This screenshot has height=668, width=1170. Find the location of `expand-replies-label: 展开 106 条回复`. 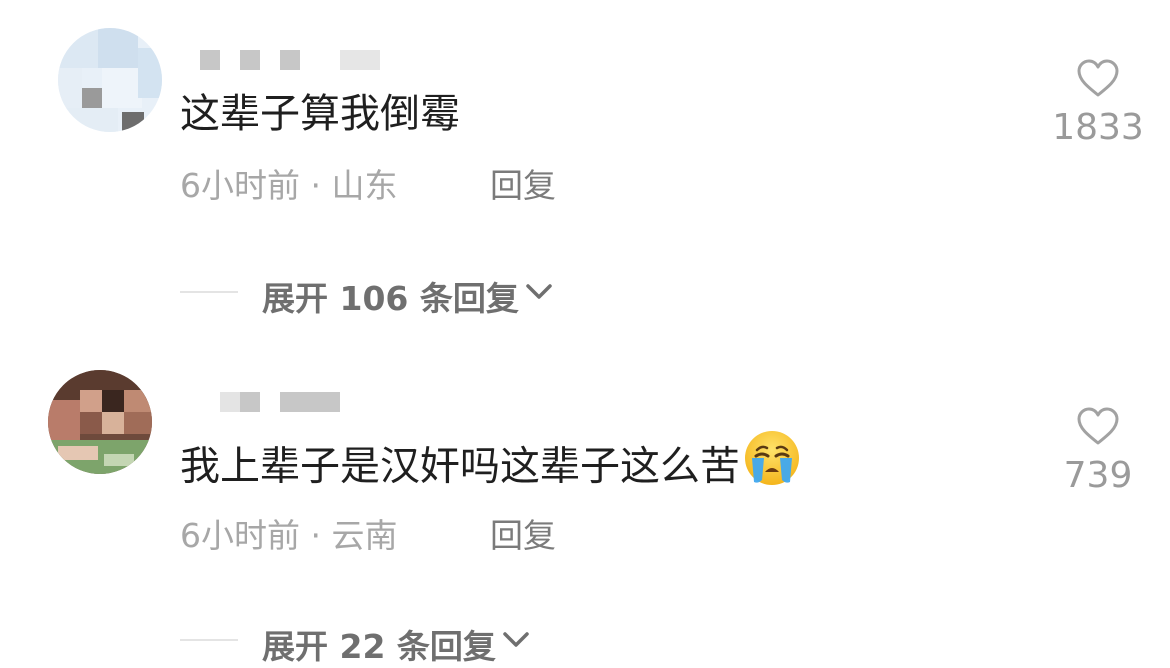

expand-replies-label: 展开 106 条回复 is located at coordinates (390, 298).